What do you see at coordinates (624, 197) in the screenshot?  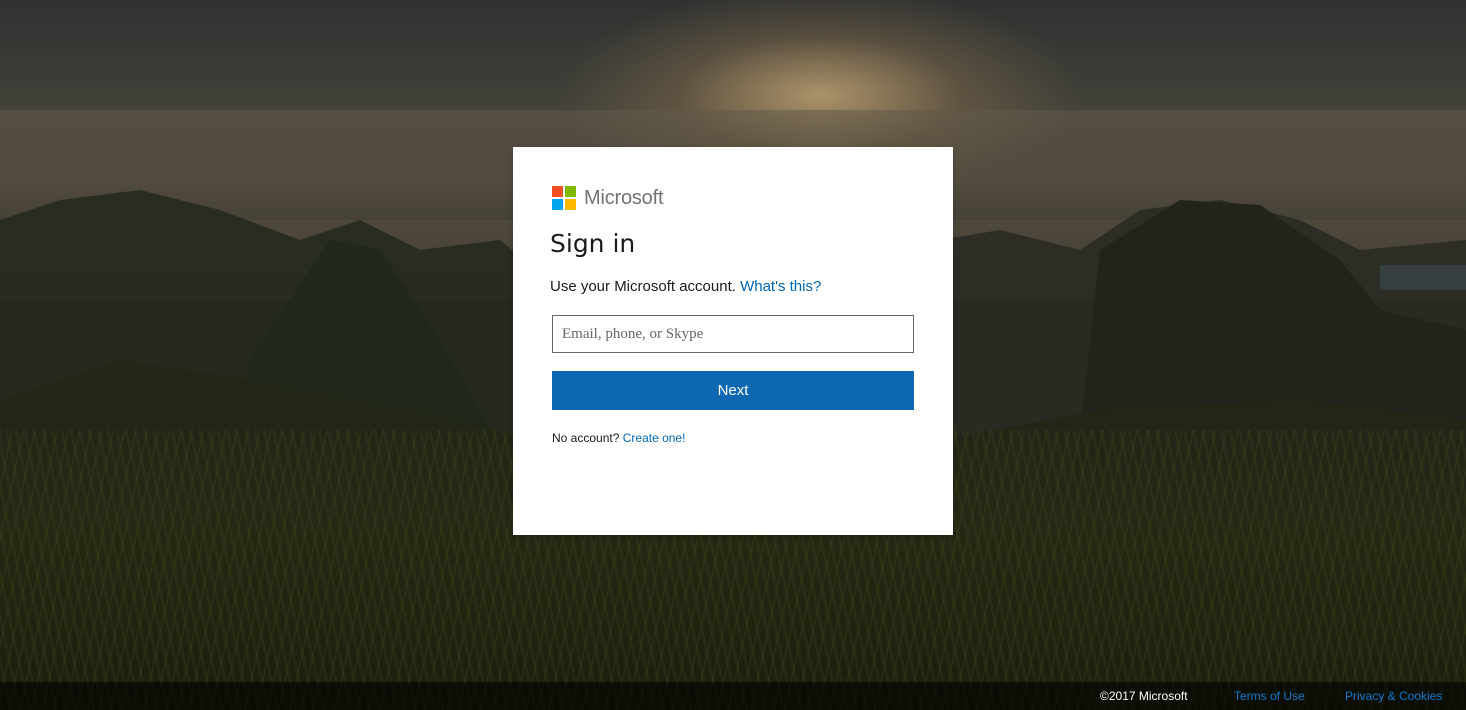 I see `logo-text: Microsoft` at bounding box center [624, 197].